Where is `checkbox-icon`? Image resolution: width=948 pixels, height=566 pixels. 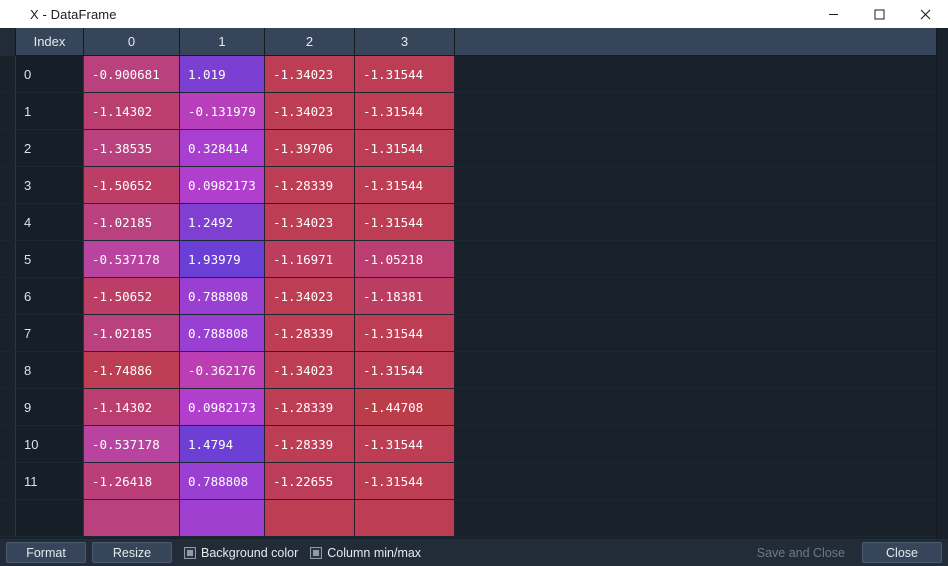 checkbox-icon is located at coordinates (190, 552).